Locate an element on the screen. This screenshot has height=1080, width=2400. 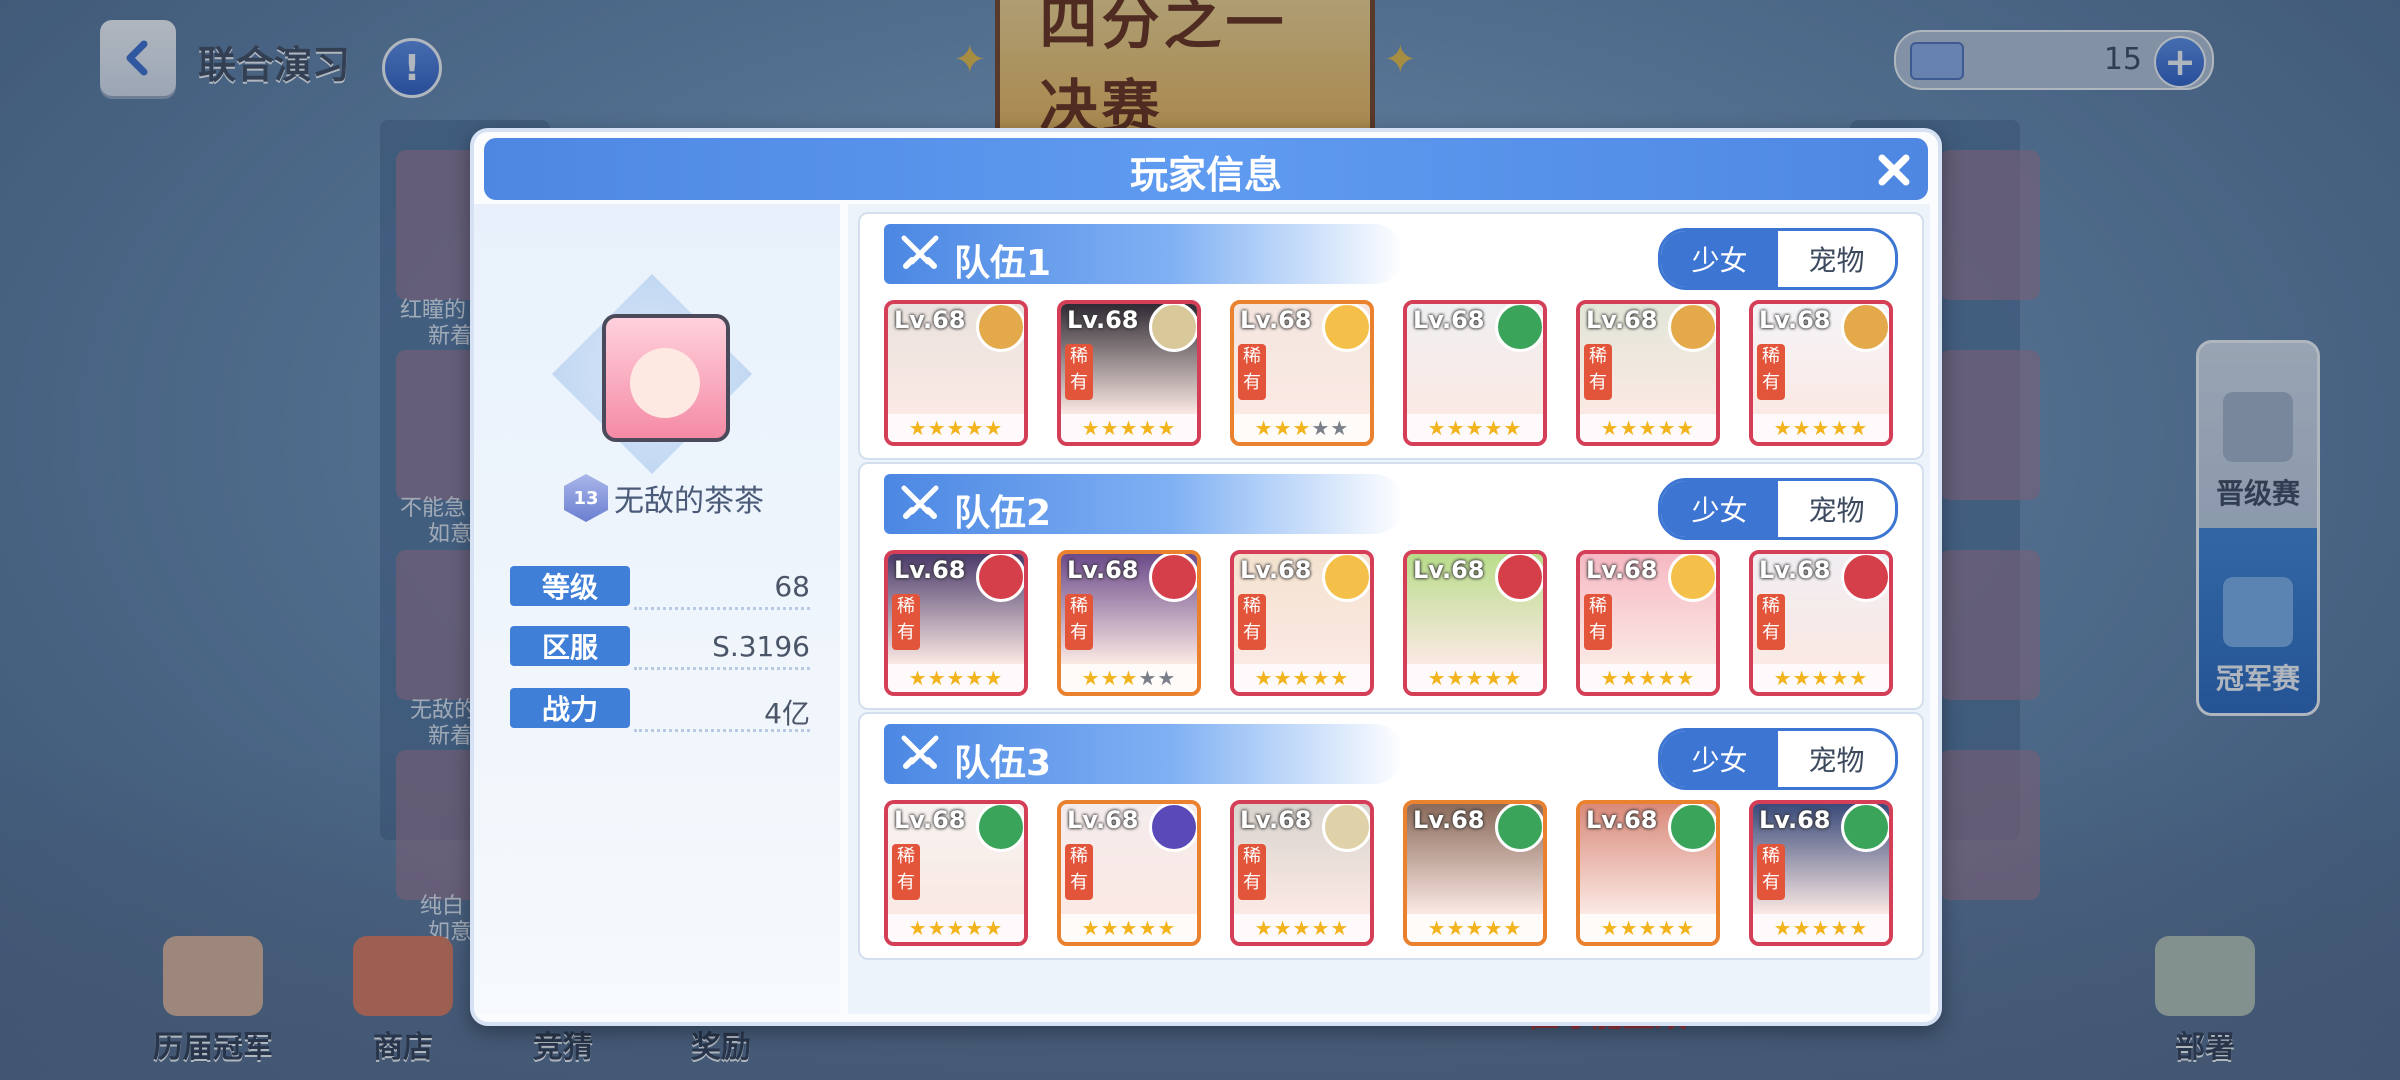
team-name: 队伍2 is located at coordinates (1003, 513).